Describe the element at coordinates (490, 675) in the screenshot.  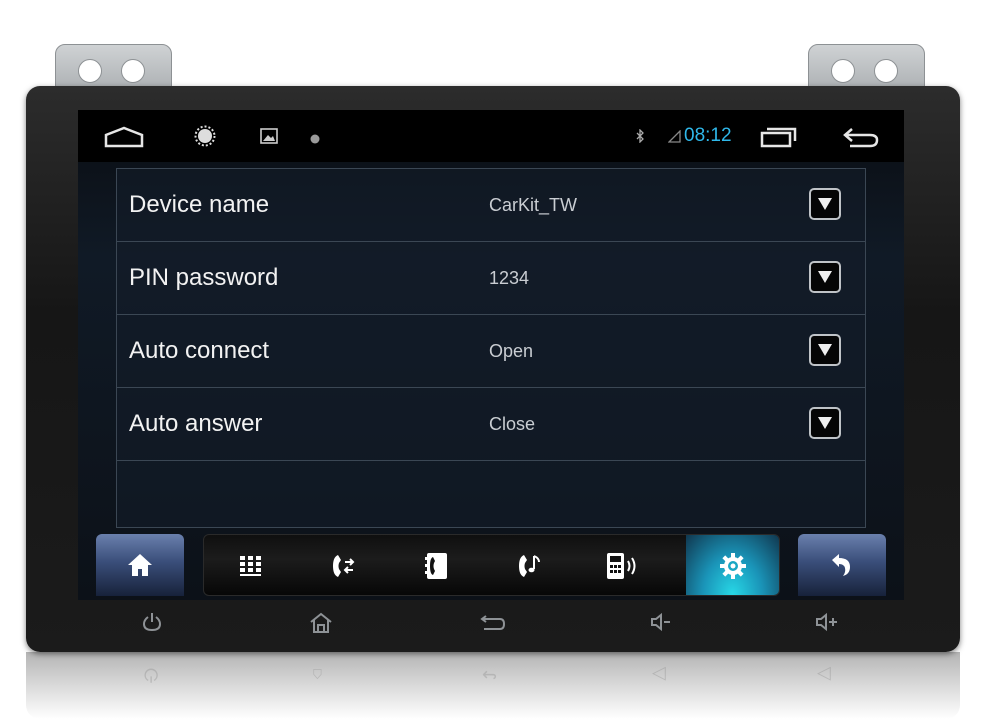
I see `back-icon-reflection: ↩` at that location.